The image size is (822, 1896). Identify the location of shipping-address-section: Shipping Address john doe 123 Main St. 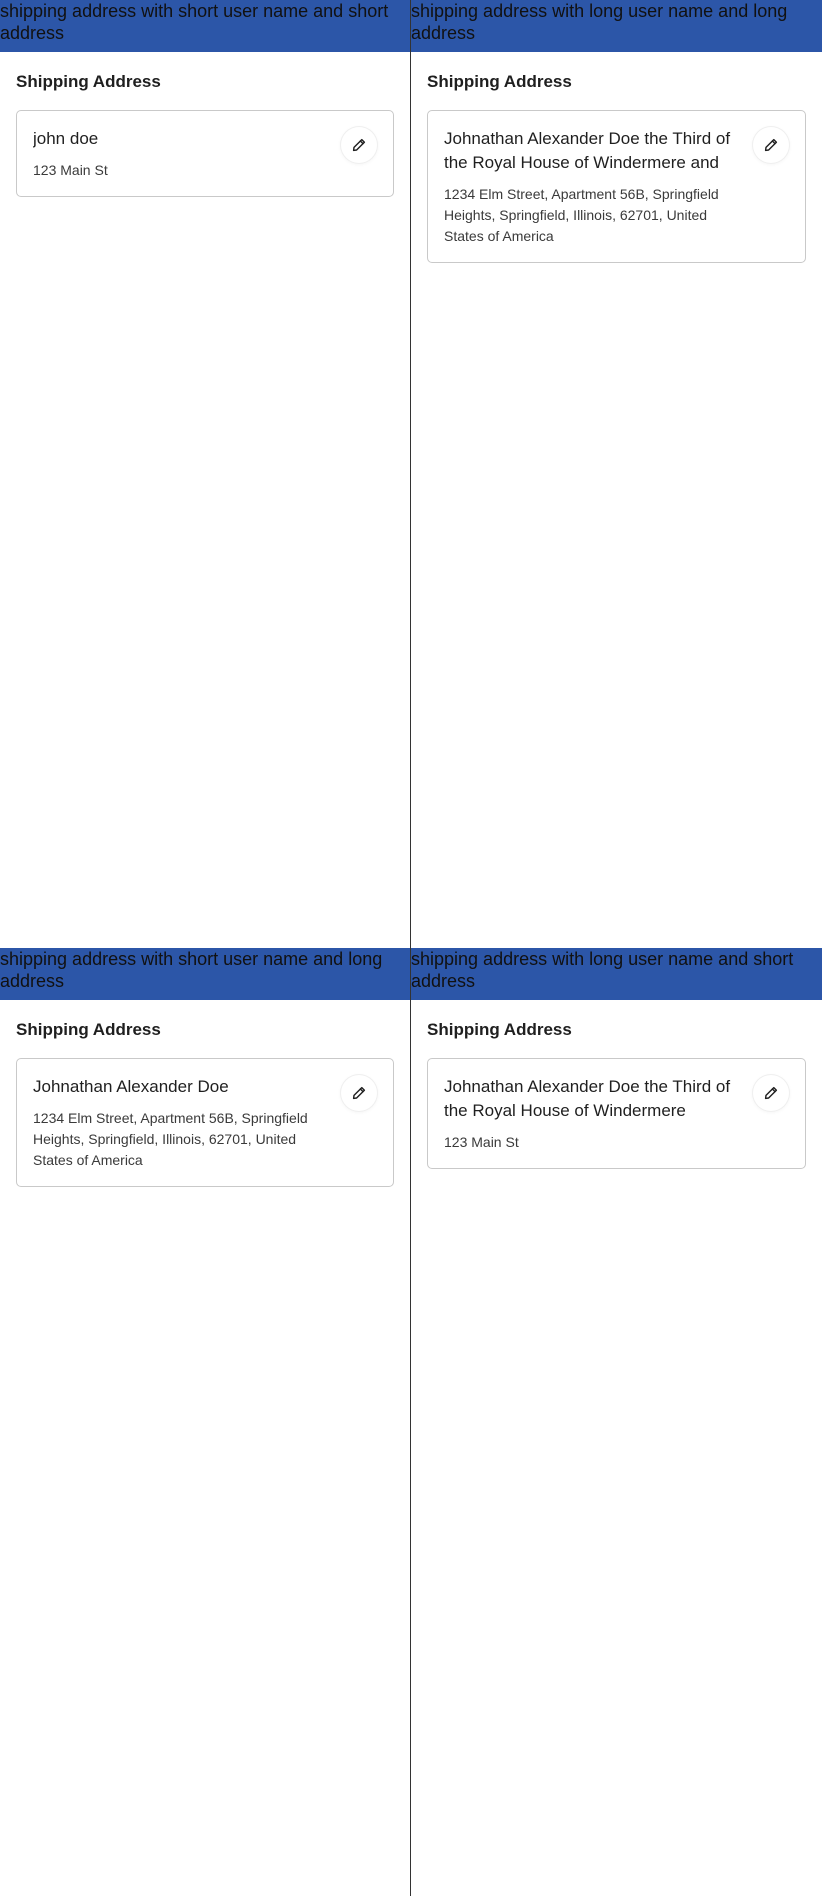
(205, 124).